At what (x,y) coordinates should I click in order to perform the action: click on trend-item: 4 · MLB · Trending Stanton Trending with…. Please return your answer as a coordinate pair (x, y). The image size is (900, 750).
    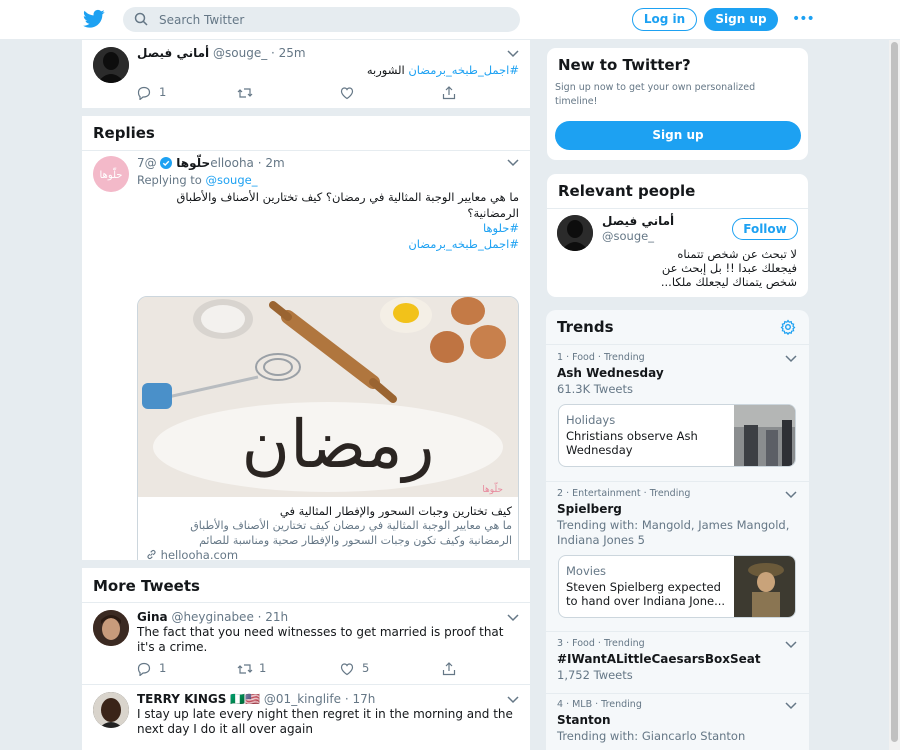
    Looking at the image, I should click on (677, 722).